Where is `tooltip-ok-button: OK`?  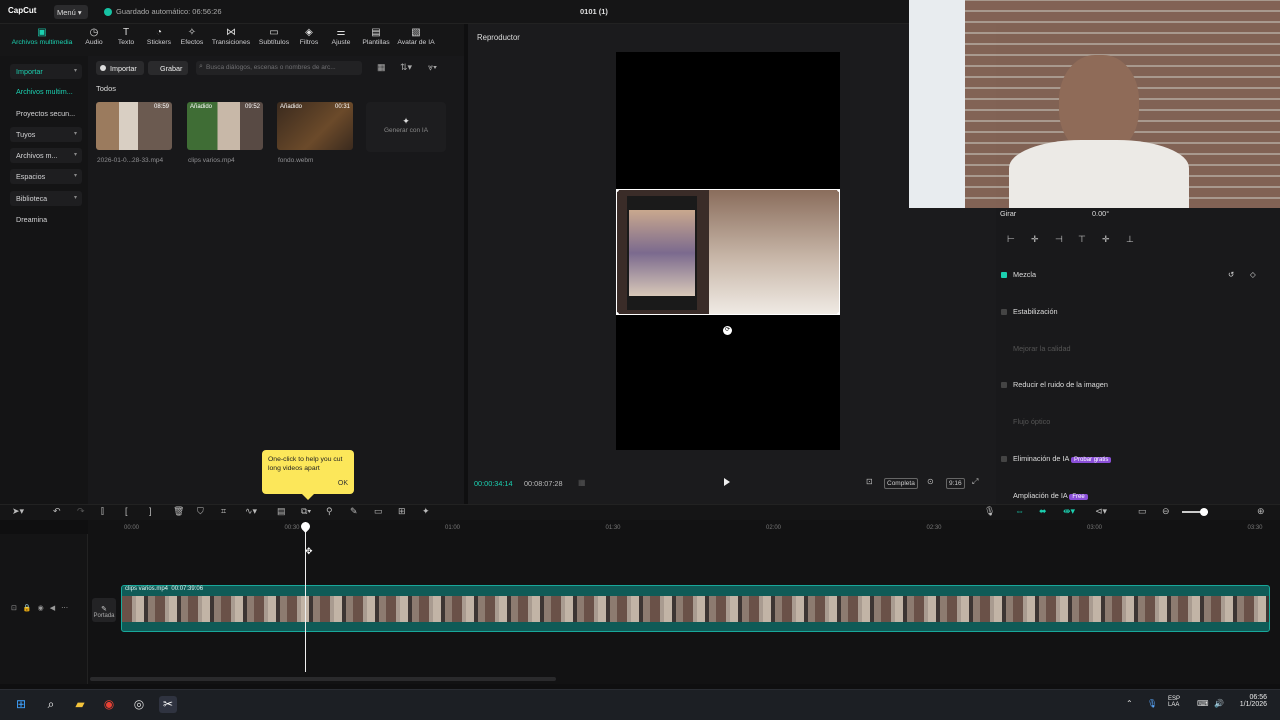
tooltip-ok-button: OK is located at coordinates (343, 483).